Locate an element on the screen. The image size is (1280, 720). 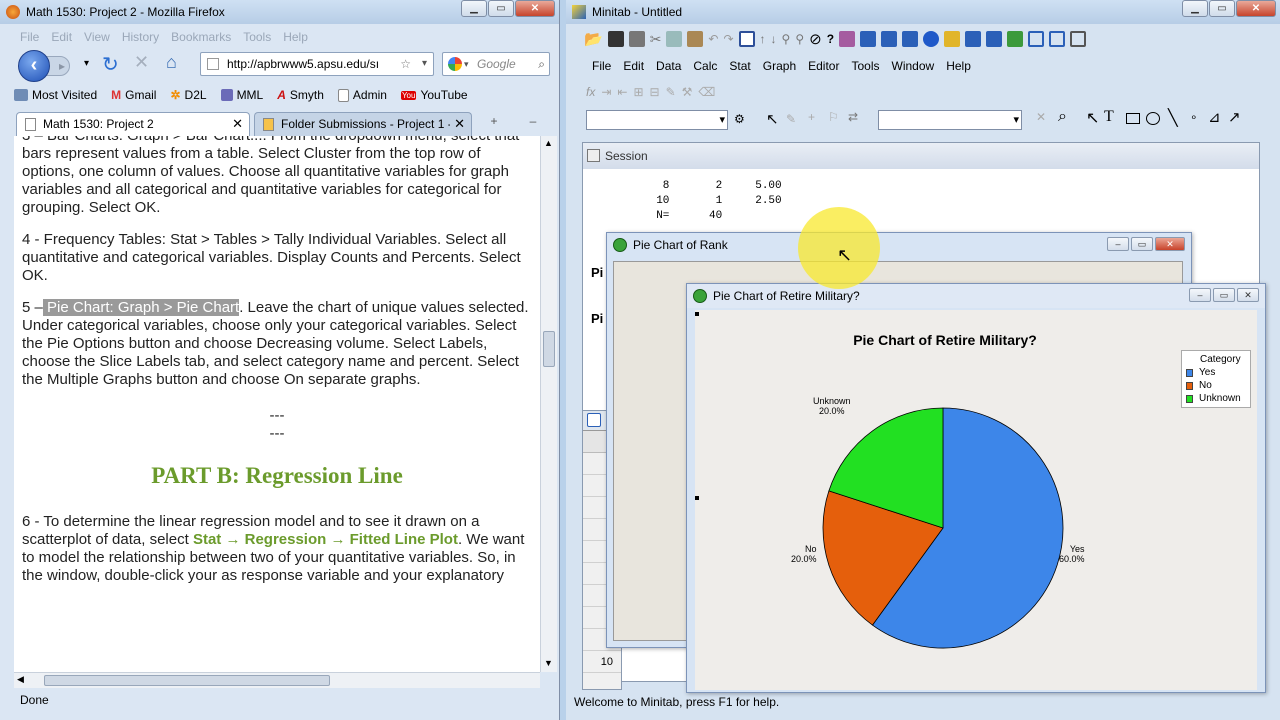
marker-tool-icon: ∘ is located at coordinates (1194, 117).